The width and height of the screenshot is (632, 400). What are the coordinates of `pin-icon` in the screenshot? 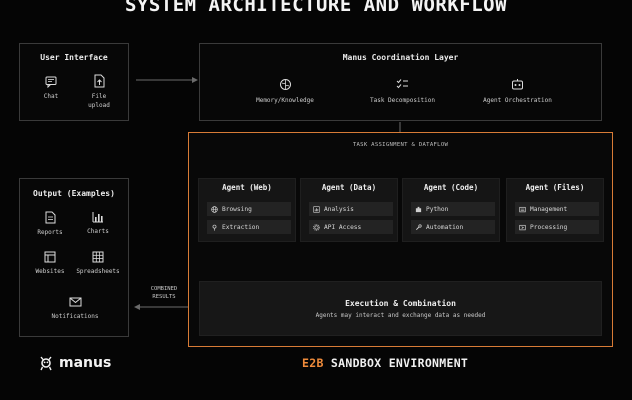 It's located at (214, 227).